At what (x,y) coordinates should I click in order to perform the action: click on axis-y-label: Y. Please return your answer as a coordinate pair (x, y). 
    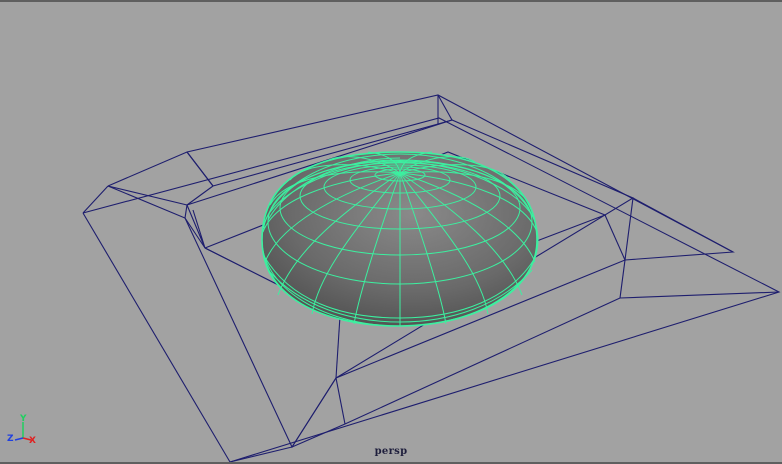
    Looking at the image, I should click on (23, 419).